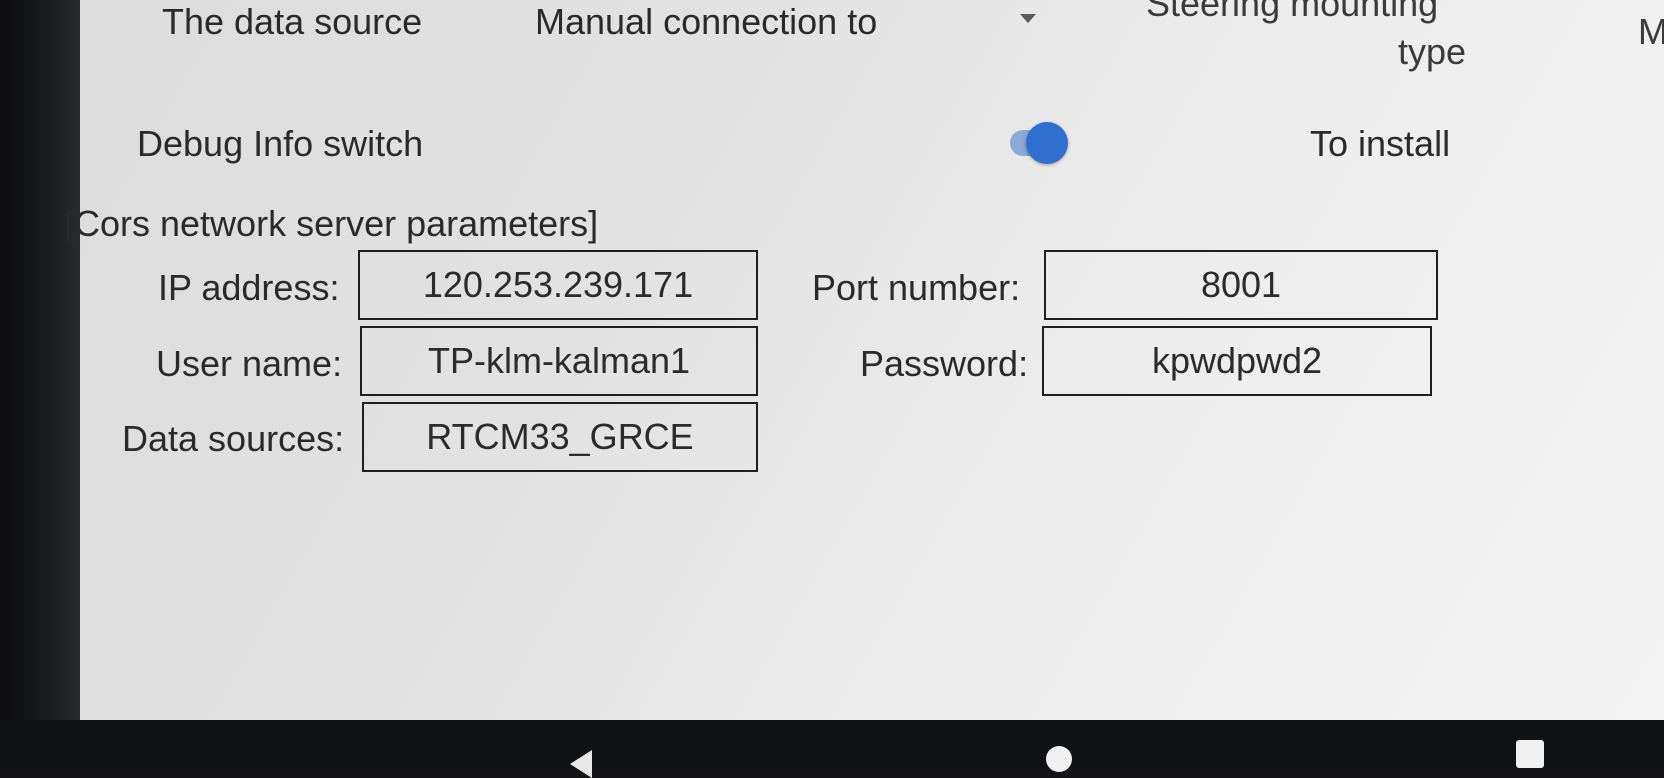  Describe the element at coordinates (581, 764) in the screenshot. I see `back-icon` at that location.